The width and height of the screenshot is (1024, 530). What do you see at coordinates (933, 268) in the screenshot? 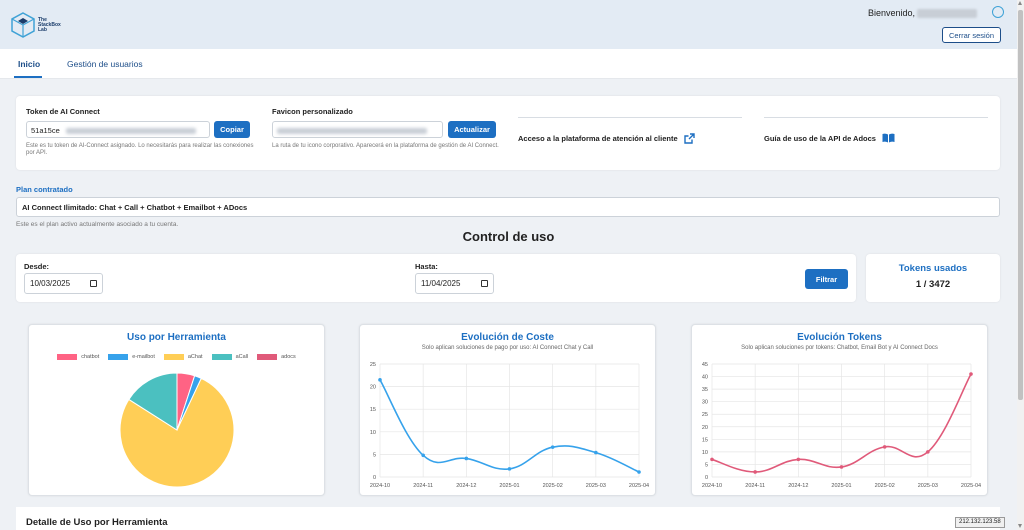
I see `tokens-used-title: Tokens usados` at bounding box center [933, 268].